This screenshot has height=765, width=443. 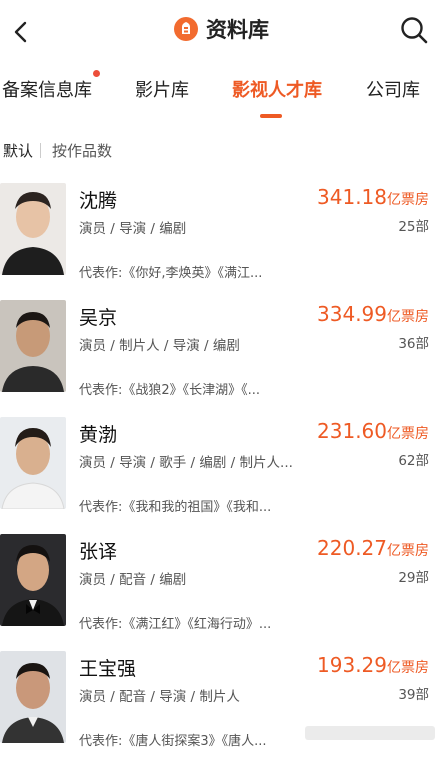 I want to click on database-logo-icon, so click(x=186, y=29).